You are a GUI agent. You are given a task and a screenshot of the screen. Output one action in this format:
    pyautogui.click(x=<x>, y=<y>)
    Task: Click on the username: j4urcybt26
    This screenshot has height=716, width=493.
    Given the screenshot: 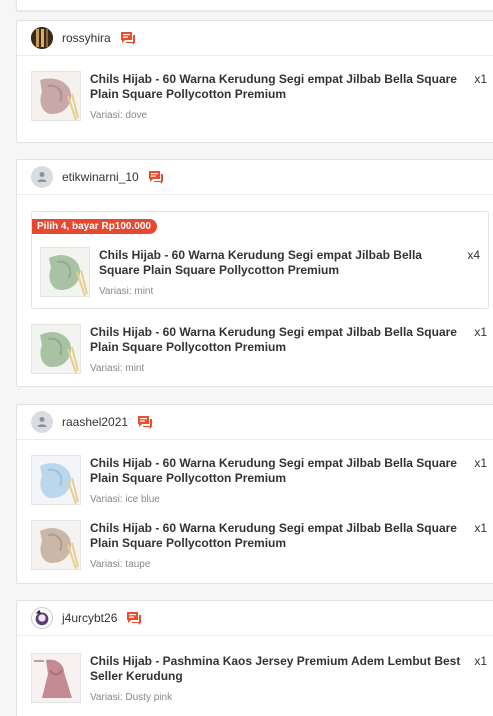 What is the action you would take?
    pyautogui.click(x=89, y=618)
    